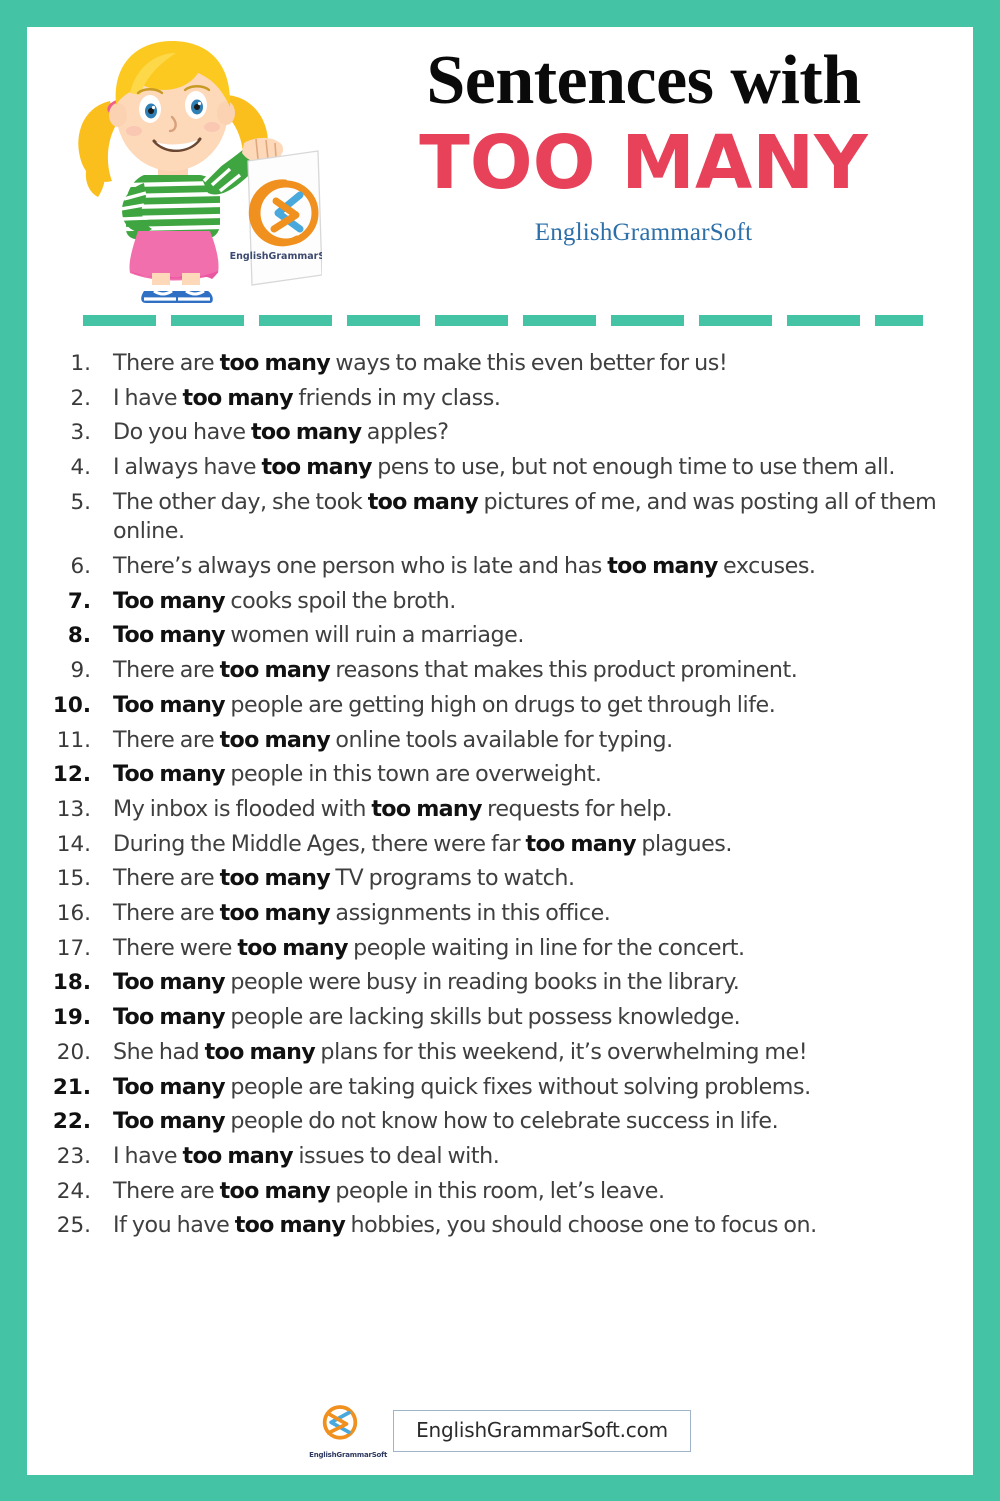 The height and width of the screenshot is (1501, 1000). What do you see at coordinates (529, 363) in the screenshot?
I see `sentence-suffix: ways to make this even better for us!` at bounding box center [529, 363].